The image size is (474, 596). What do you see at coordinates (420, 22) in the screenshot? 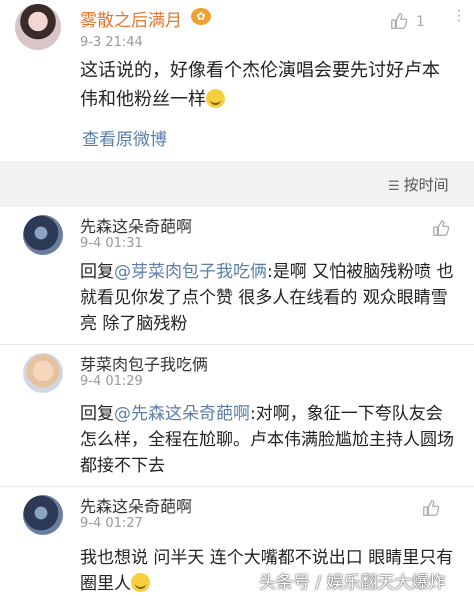
I see `like-count: 1` at bounding box center [420, 22].